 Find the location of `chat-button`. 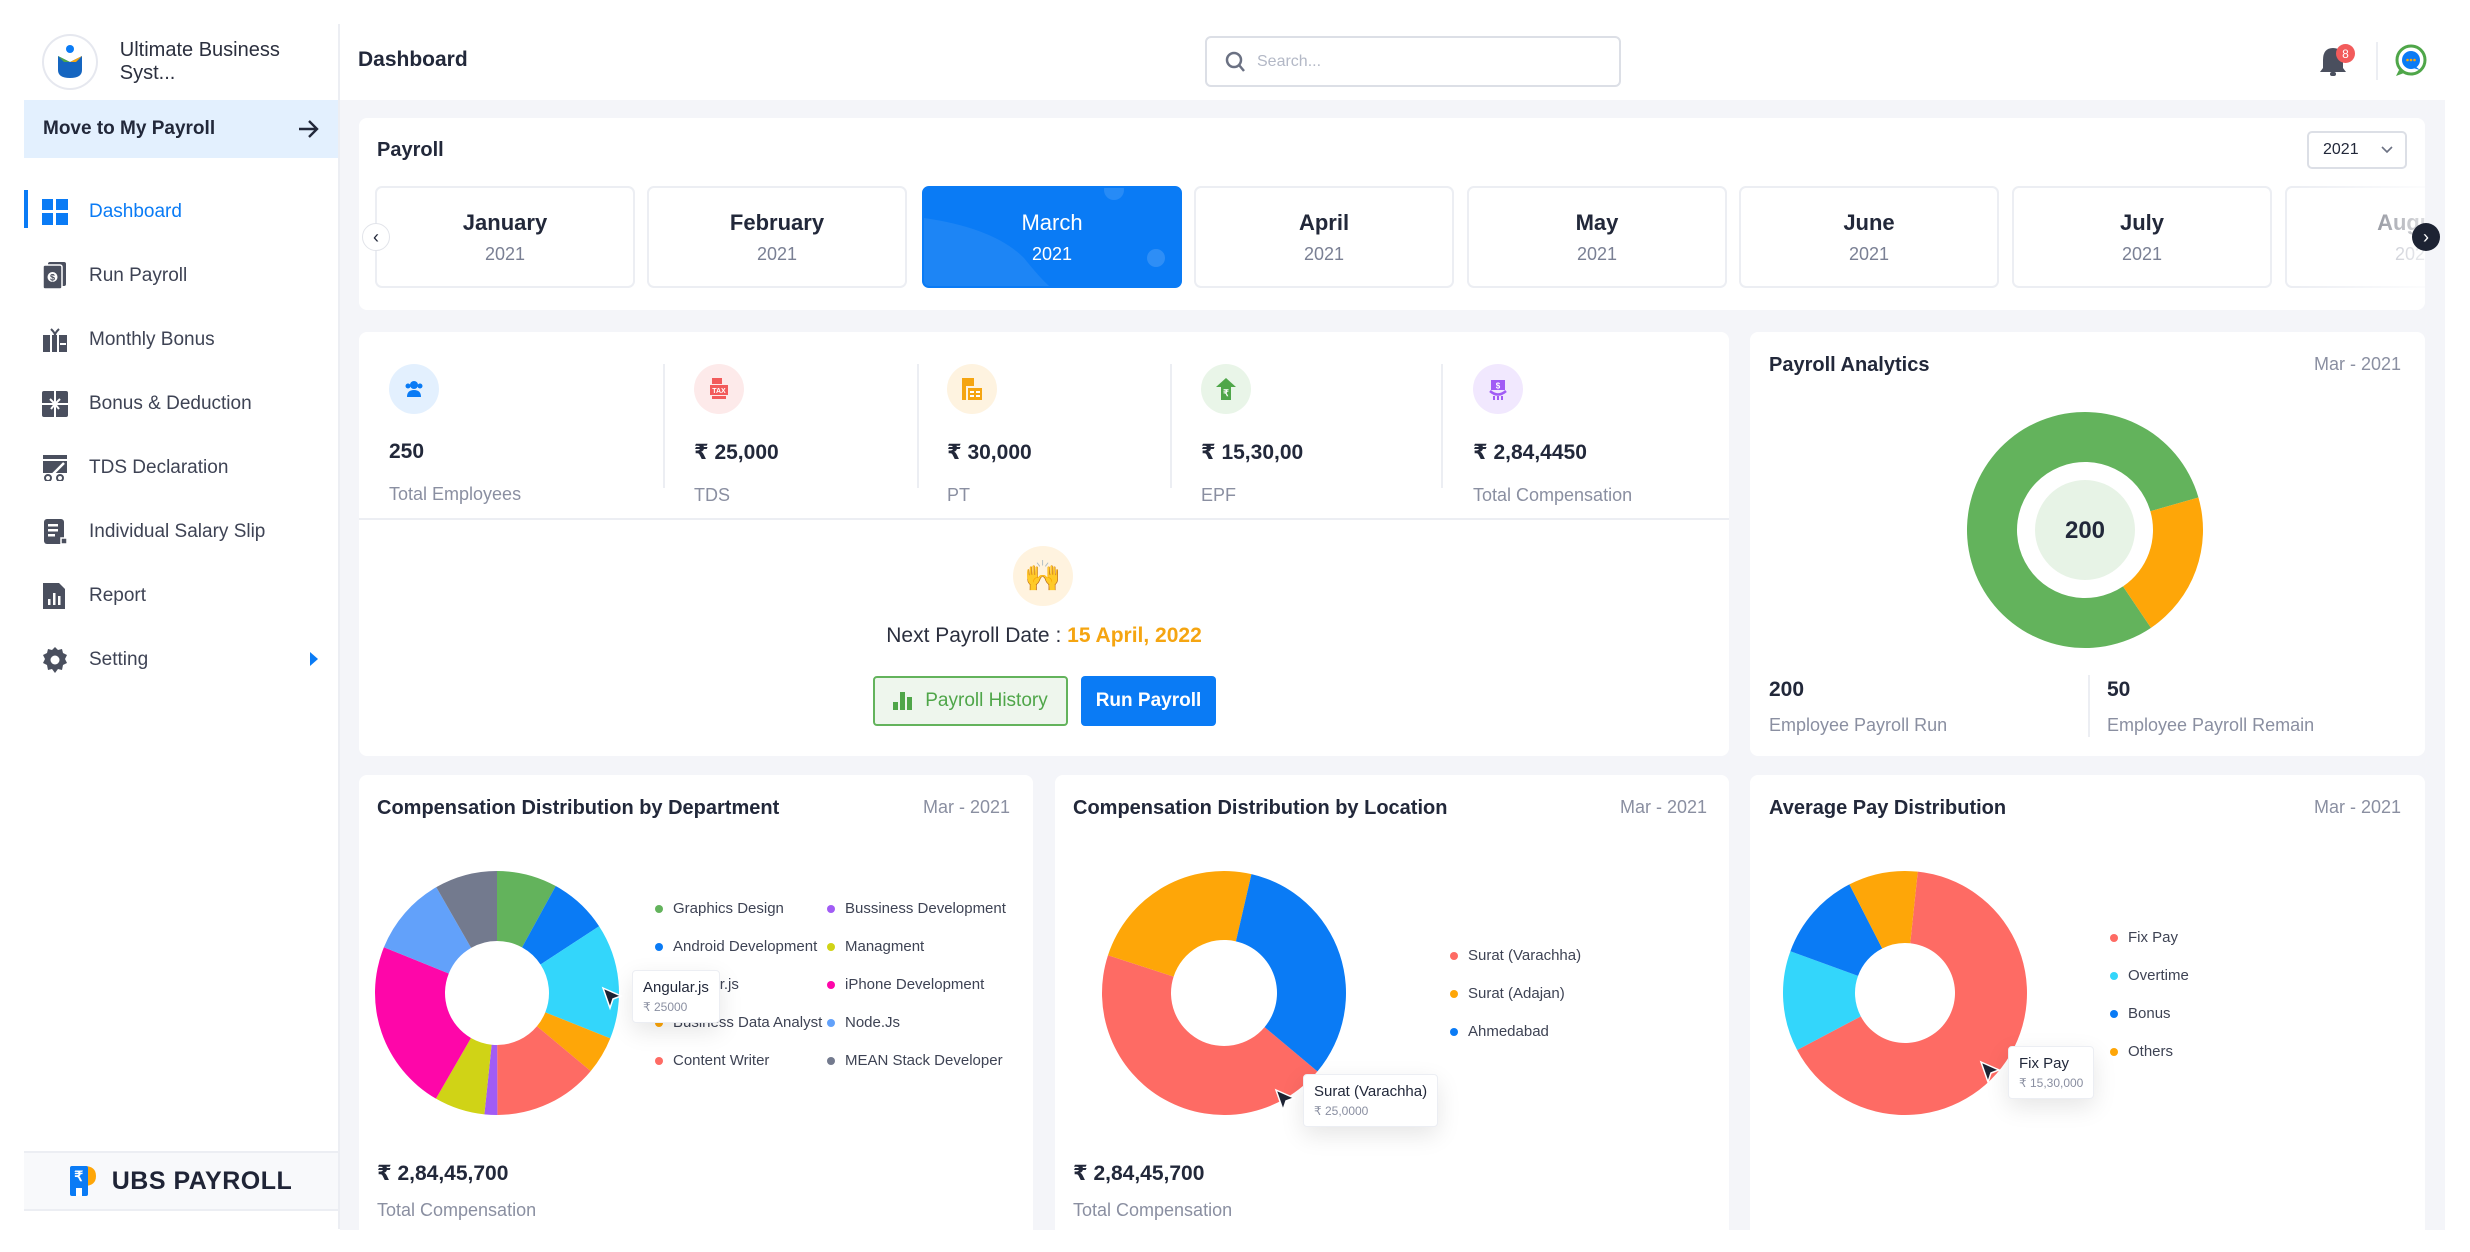

chat-button is located at coordinates (2410, 61).